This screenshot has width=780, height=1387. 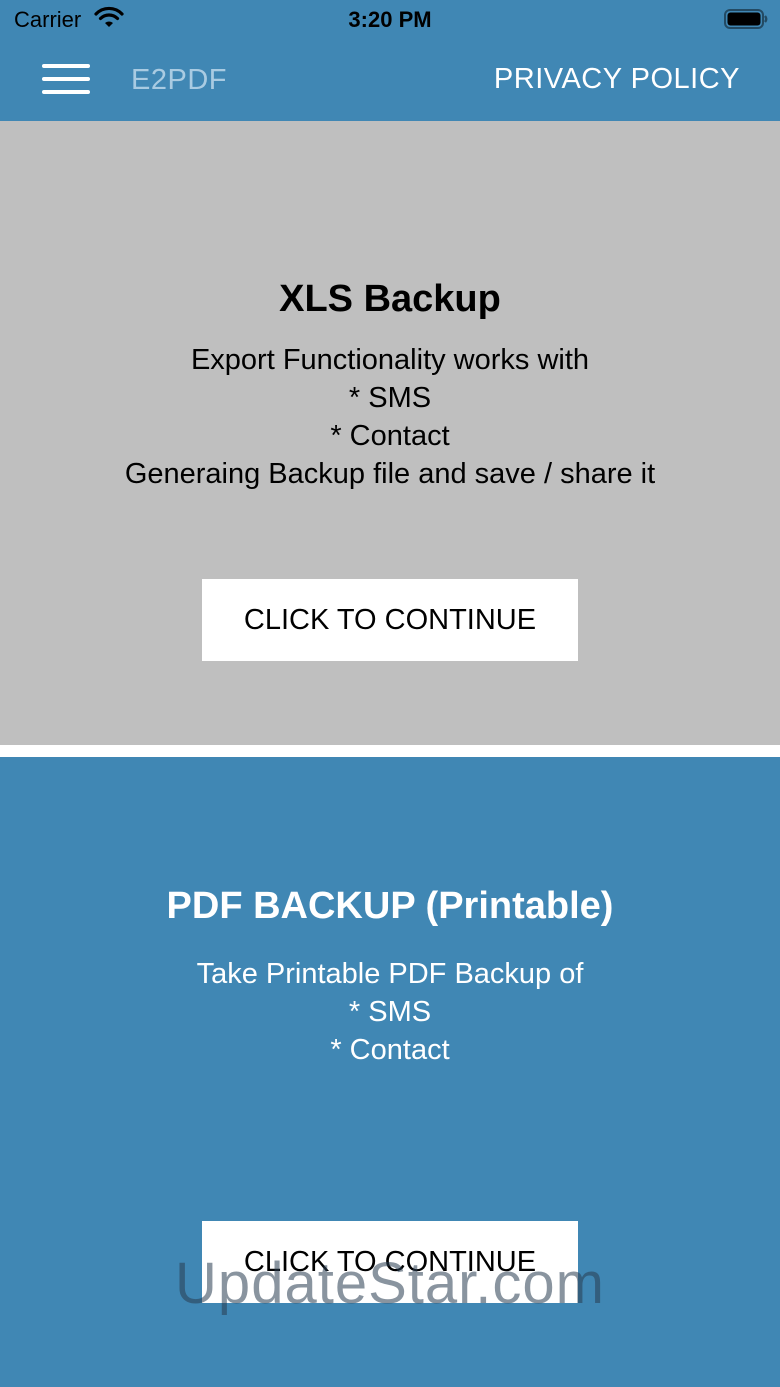 I want to click on hamburger-menu-icon, so click(x=66, y=79).